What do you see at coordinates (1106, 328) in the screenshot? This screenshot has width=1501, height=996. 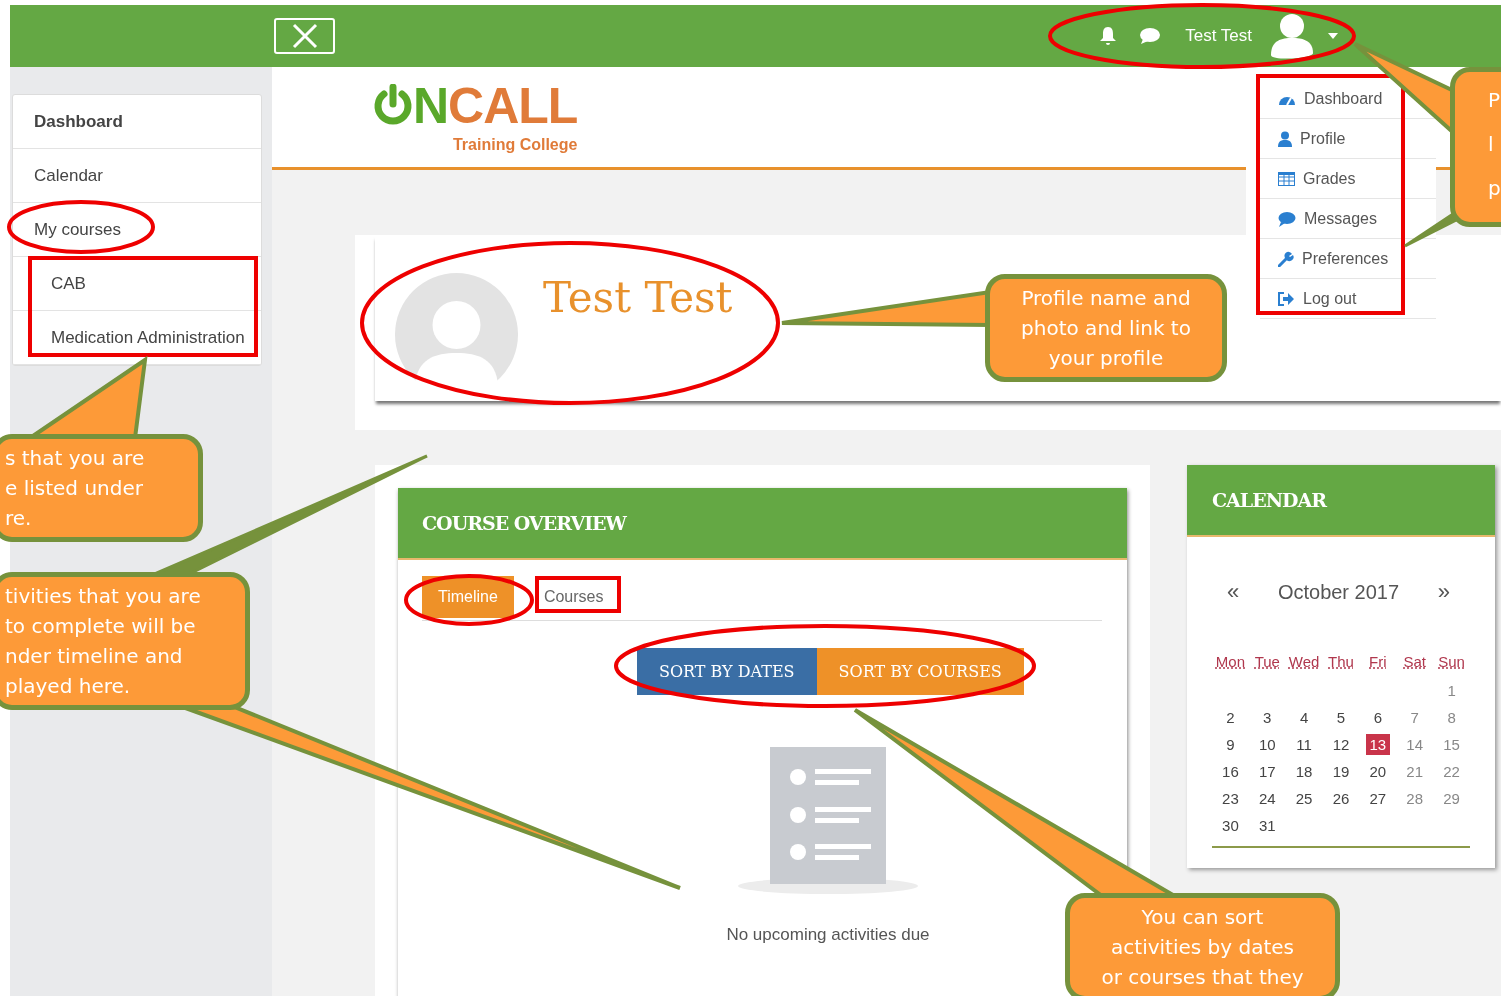 I see `callout-bubble: Profile name and photo and link to your profile` at bounding box center [1106, 328].